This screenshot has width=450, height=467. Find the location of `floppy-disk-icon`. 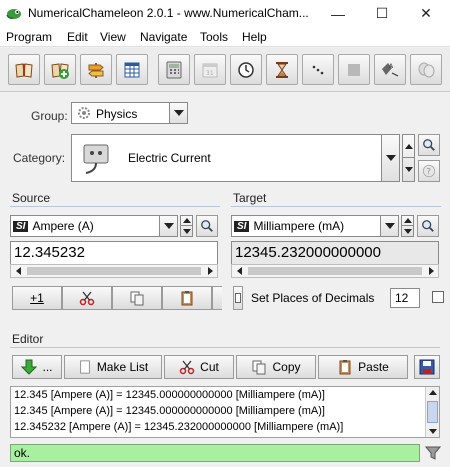

floppy-disk-icon is located at coordinates (427, 367).